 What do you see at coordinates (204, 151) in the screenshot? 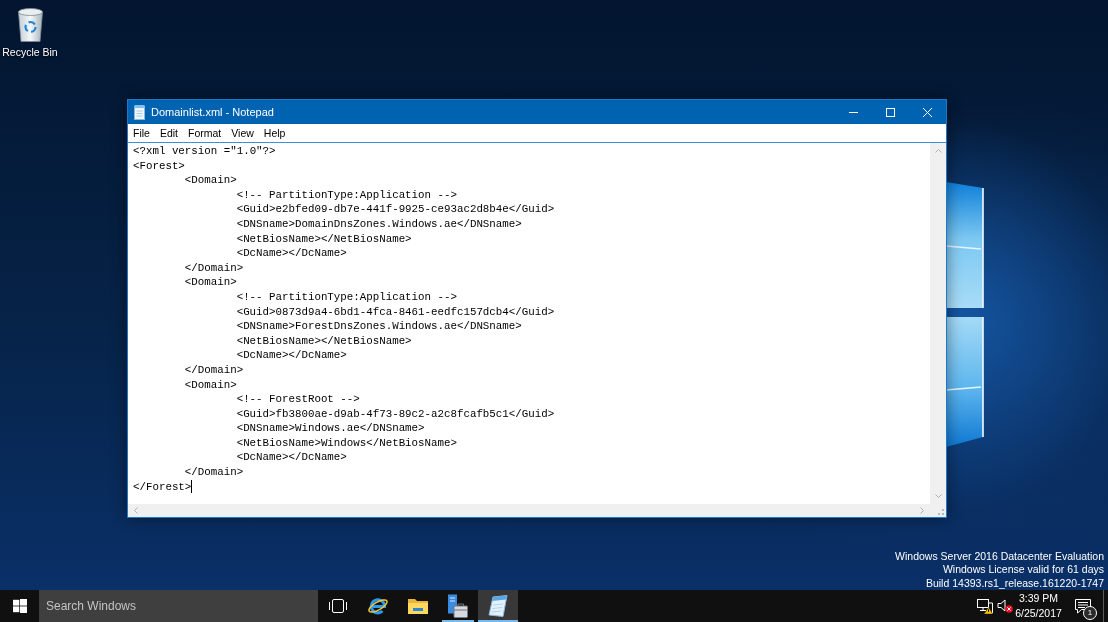
I see `code-line: <?xml version ="1.0"?>` at bounding box center [204, 151].